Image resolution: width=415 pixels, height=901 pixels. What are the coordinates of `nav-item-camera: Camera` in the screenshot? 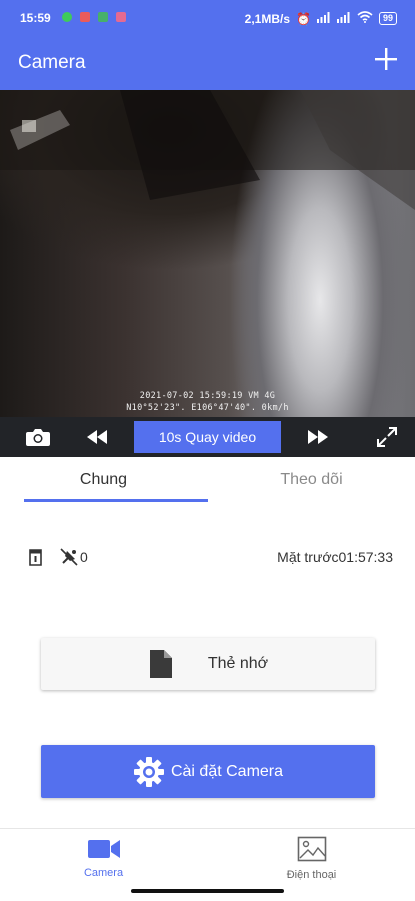 It's located at (103, 859).